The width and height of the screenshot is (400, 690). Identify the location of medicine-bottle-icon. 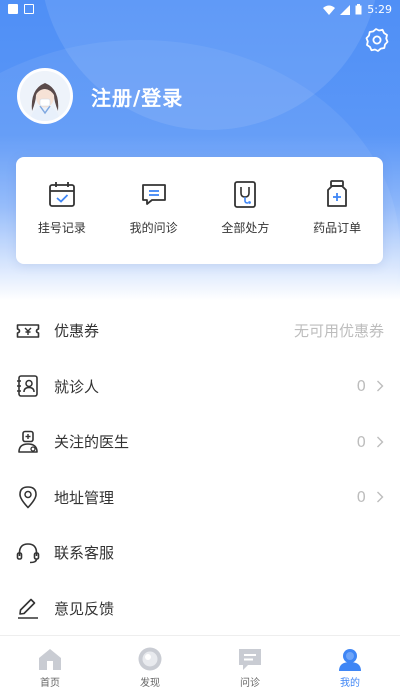
(337, 193).